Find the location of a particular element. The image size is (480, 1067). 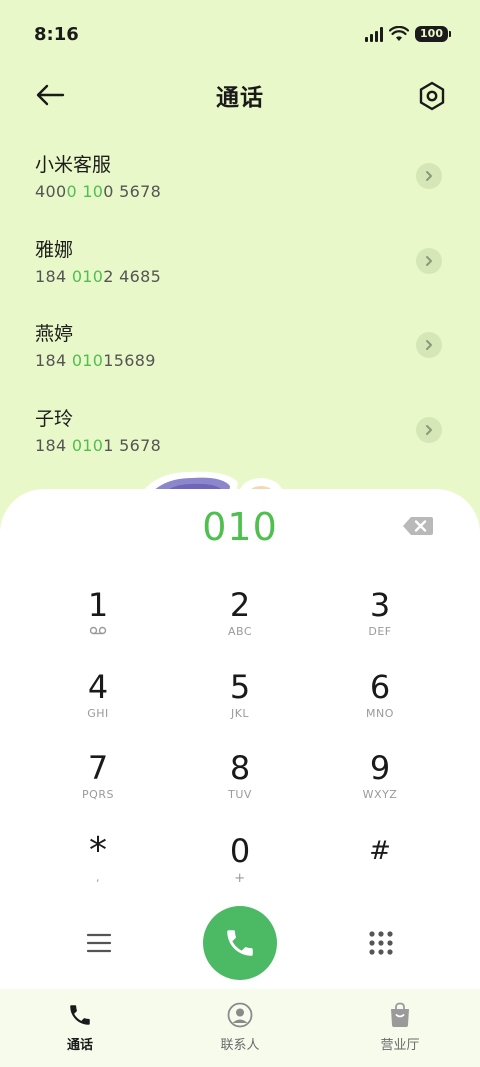

settings-button is located at coordinates (432, 96).